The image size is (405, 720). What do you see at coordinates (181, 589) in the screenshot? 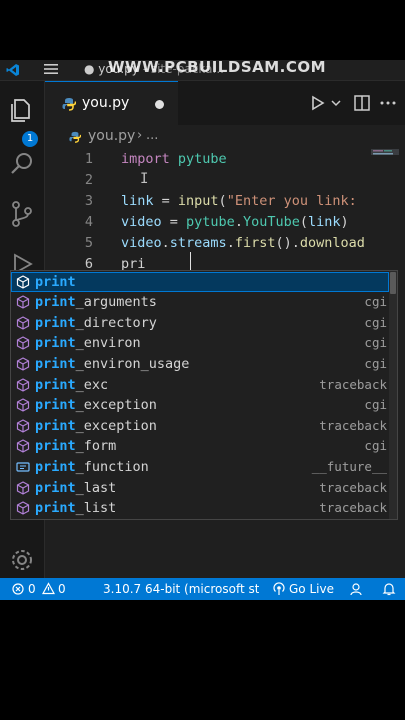
I see `python-interpreter: 3.10.7 64-bit (microsoft sto` at bounding box center [181, 589].